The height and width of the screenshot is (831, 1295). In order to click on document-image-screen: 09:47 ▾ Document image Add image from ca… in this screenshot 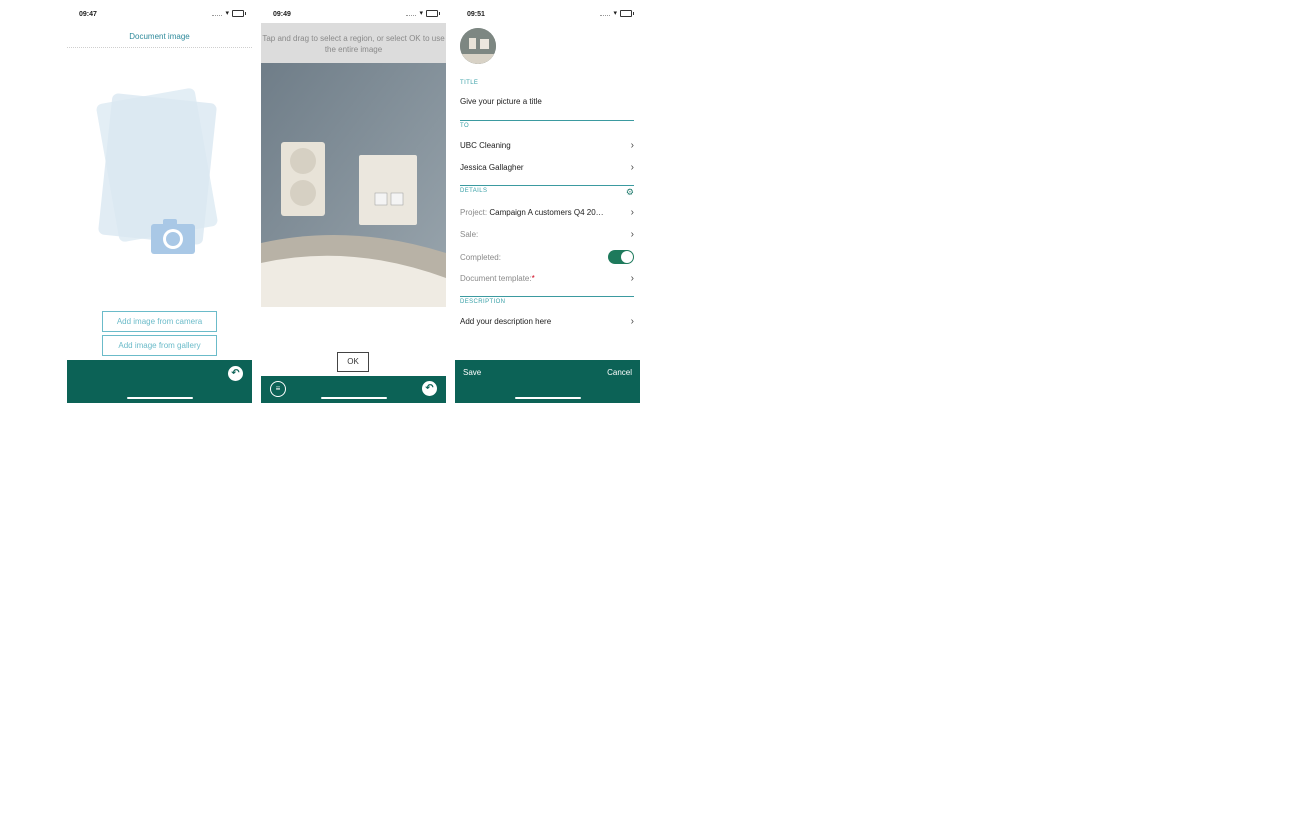, I will do `click(159, 203)`.